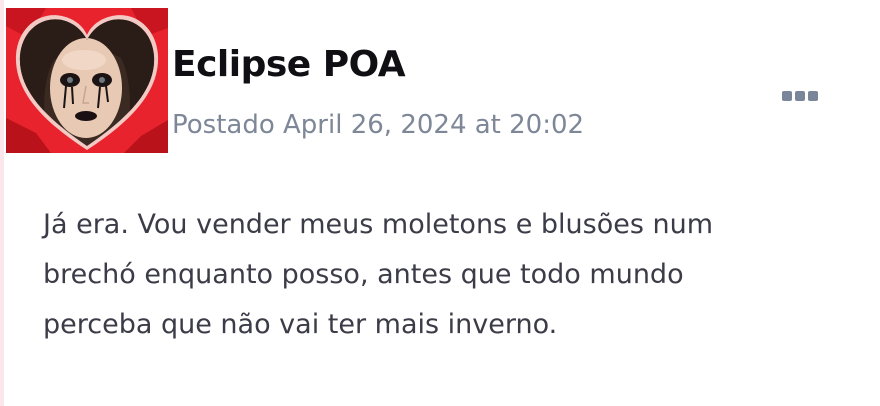  I want to click on more-options-button, so click(800, 96).